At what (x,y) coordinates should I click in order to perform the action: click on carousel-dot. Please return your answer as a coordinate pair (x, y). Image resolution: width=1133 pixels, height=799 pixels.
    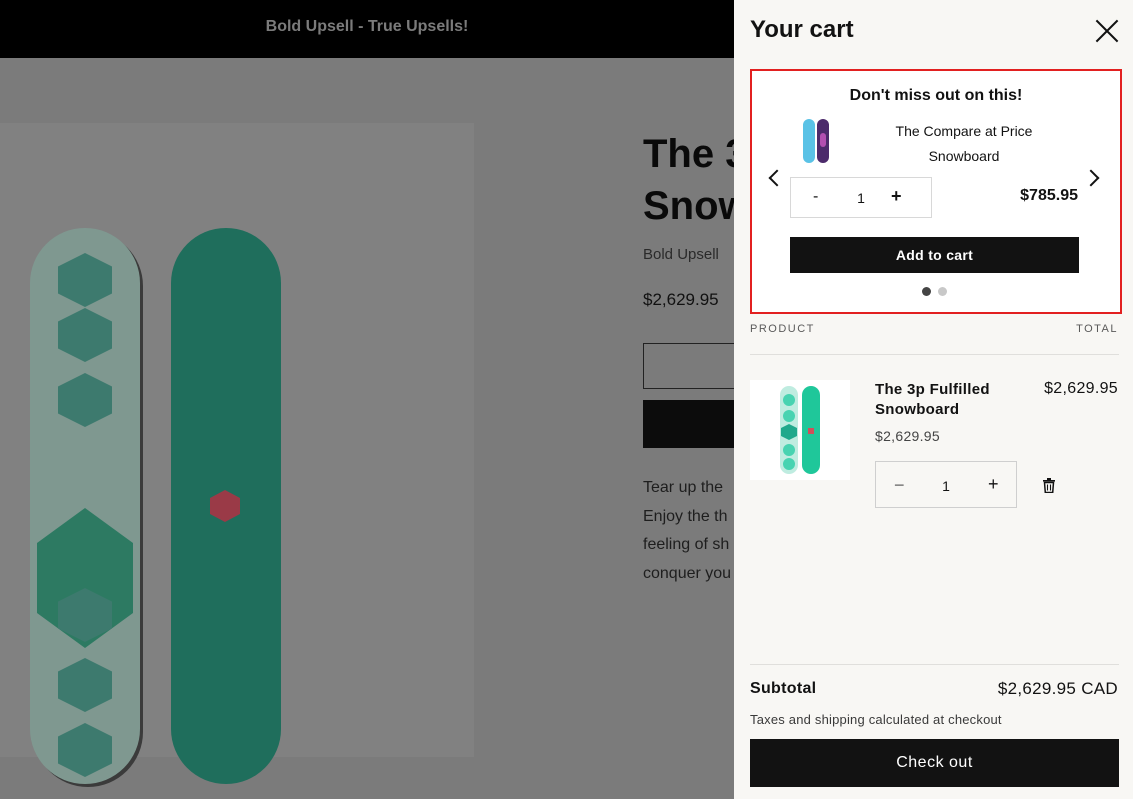
    Looking at the image, I should click on (942, 291).